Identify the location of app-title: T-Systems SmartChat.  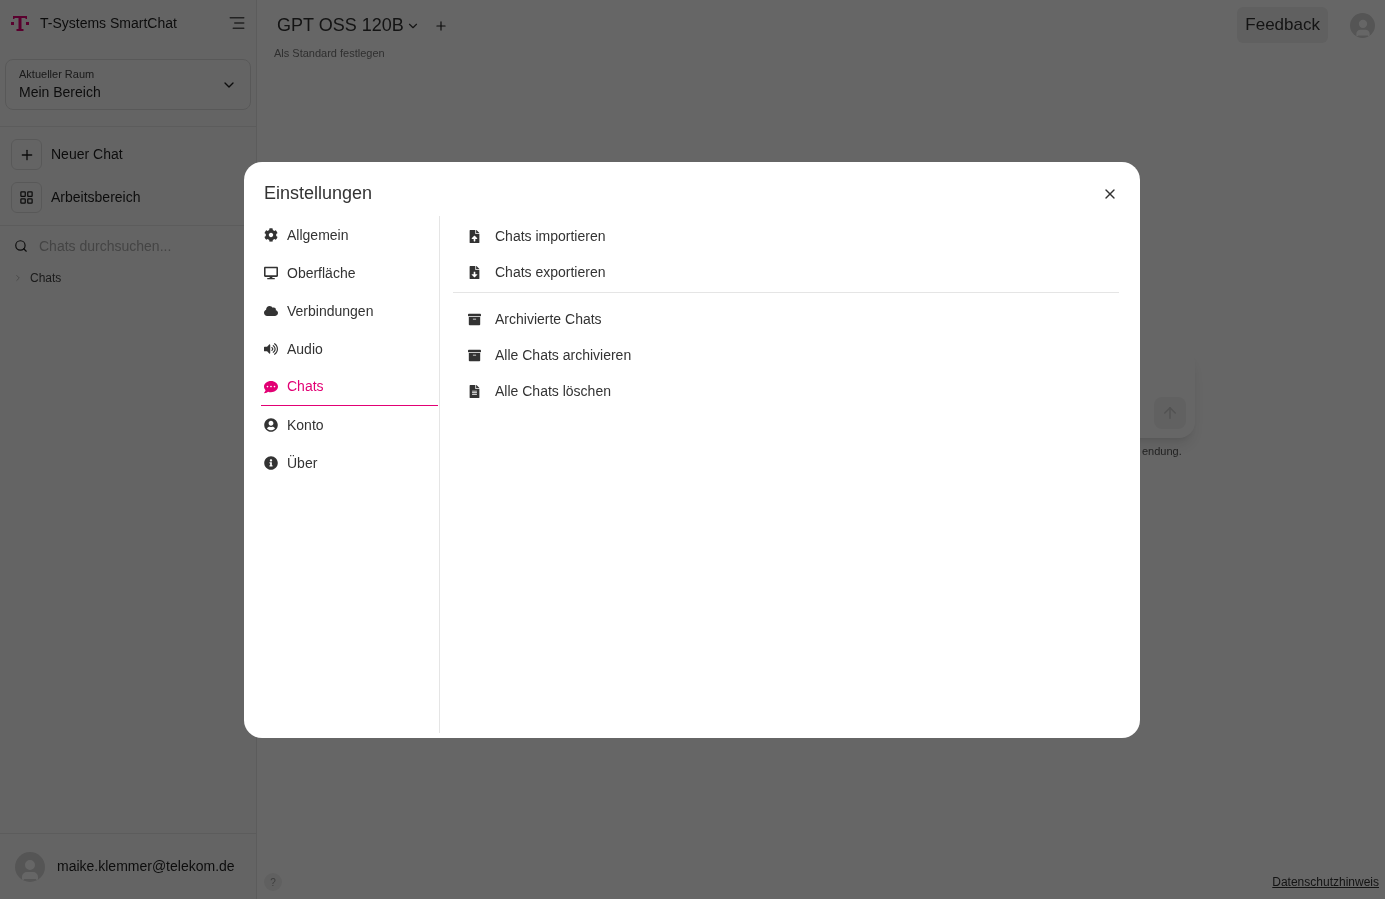
(109, 23).